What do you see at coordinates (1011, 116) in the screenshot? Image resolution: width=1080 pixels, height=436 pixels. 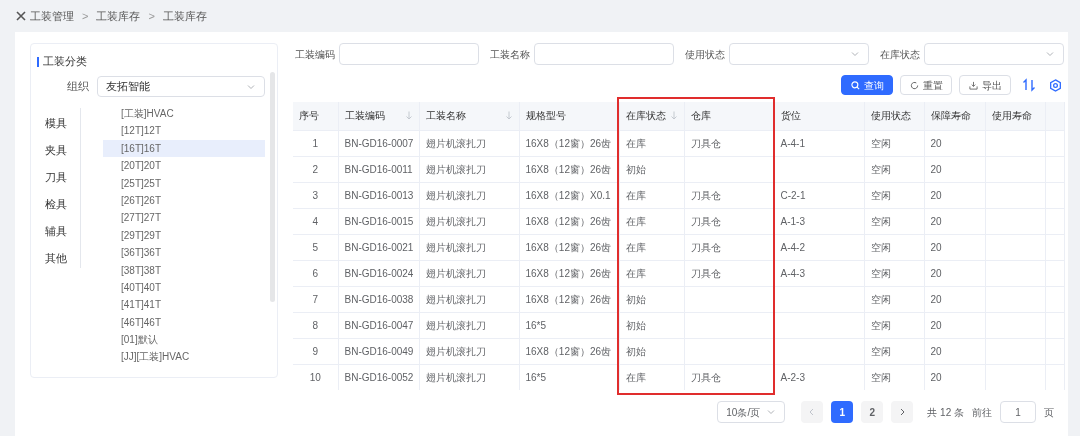 I see `column-header: 使用寿命` at bounding box center [1011, 116].